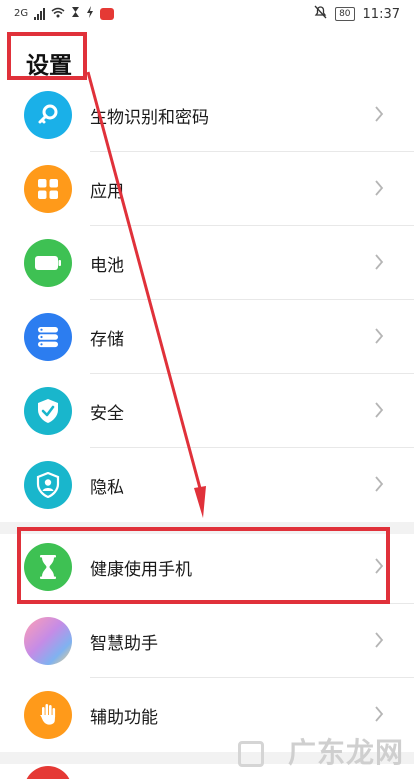 Image resolution: width=414 pixels, height=779 pixels. What do you see at coordinates (107, 13) in the screenshot?
I see `notification-app-icon` at bounding box center [107, 13].